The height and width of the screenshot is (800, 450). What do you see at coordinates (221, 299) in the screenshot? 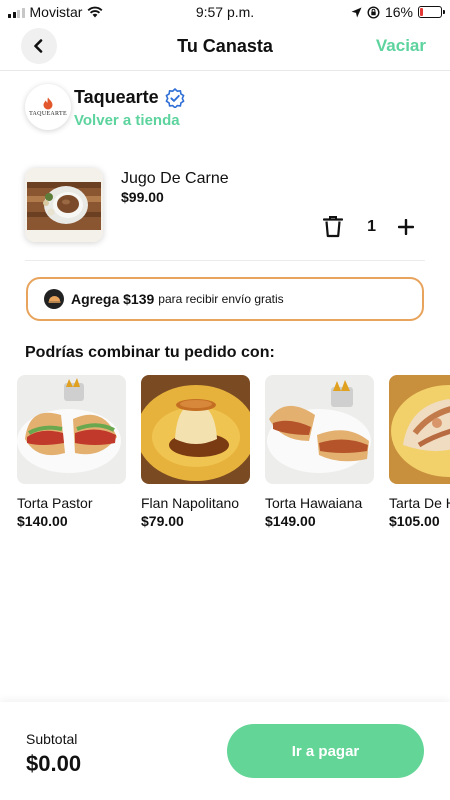
I see `promo-text: para recibir envío gratis` at bounding box center [221, 299].